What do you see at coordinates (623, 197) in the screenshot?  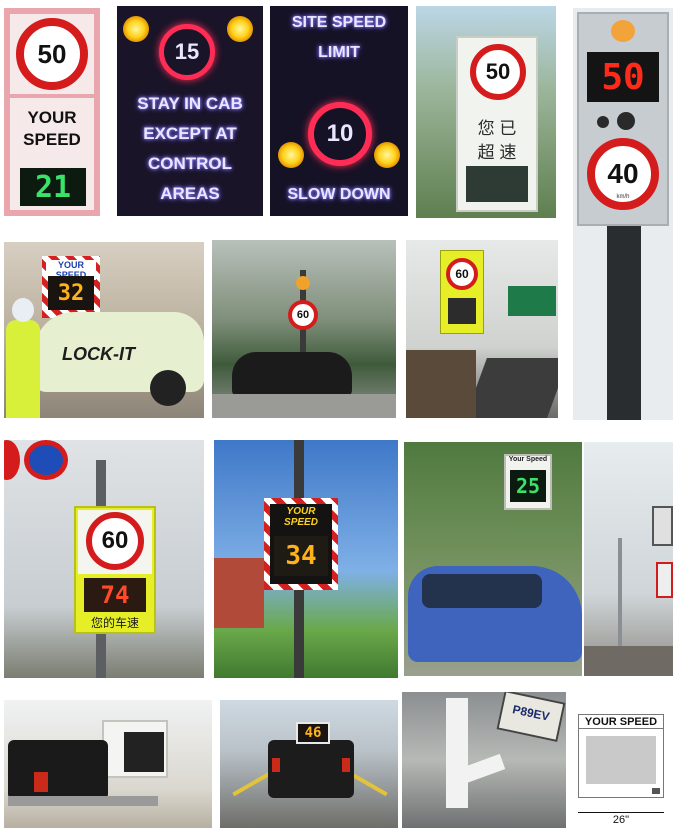 I see `unit-label: km/h` at bounding box center [623, 197].